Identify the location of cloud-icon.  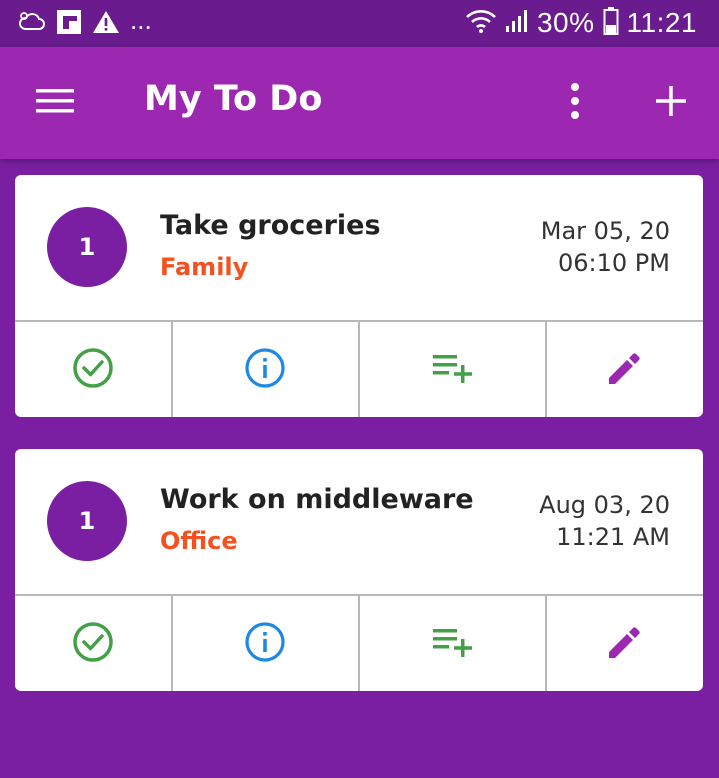
(32, 24).